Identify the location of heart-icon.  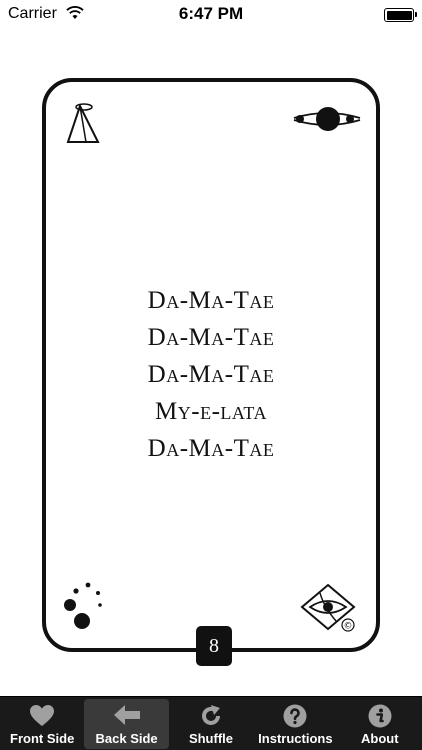
(42, 716).